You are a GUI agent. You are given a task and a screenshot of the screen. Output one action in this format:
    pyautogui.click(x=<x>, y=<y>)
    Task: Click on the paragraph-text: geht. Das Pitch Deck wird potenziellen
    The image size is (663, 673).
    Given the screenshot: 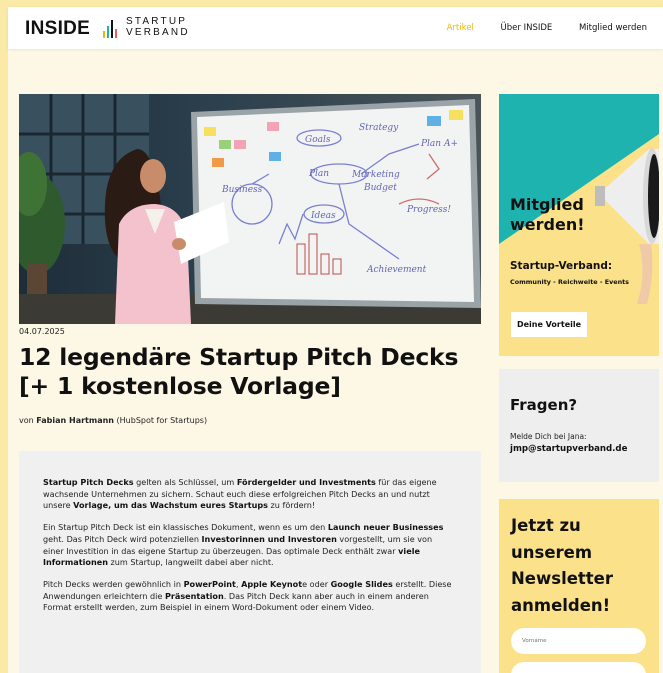 What is the action you would take?
    pyautogui.click(x=122, y=538)
    